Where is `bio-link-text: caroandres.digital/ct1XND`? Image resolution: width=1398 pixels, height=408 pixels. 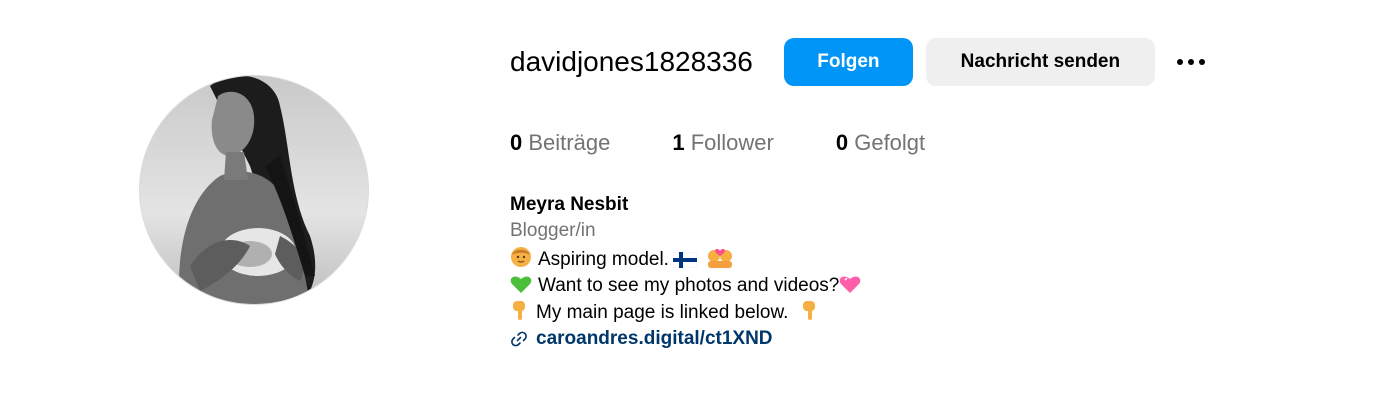 bio-link-text: caroandres.digital/ct1XND is located at coordinates (654, 339).